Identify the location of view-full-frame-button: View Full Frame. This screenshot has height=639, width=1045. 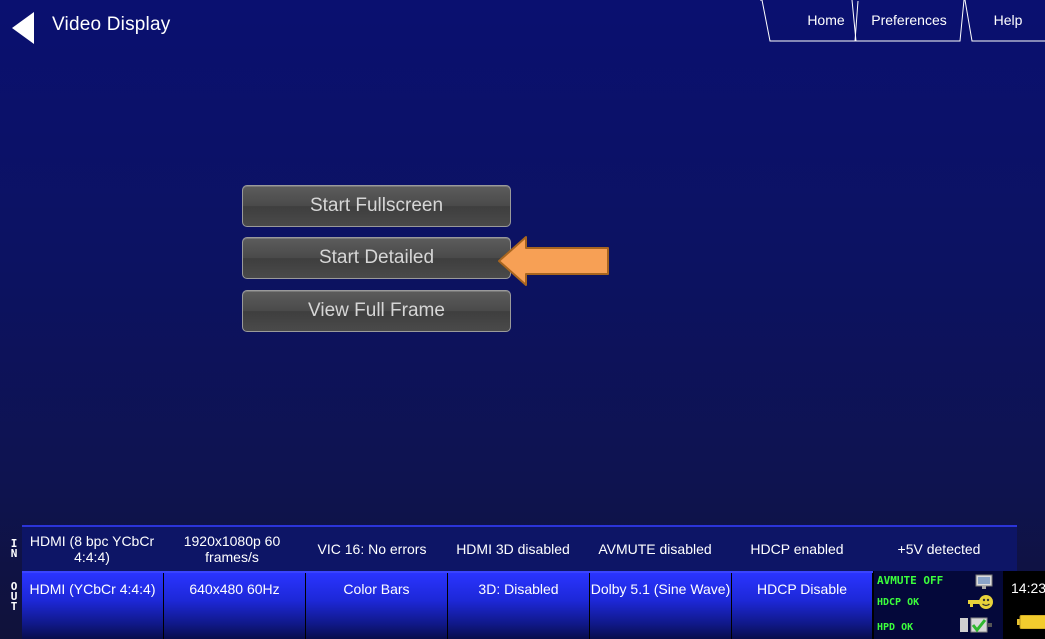
(376, 311).